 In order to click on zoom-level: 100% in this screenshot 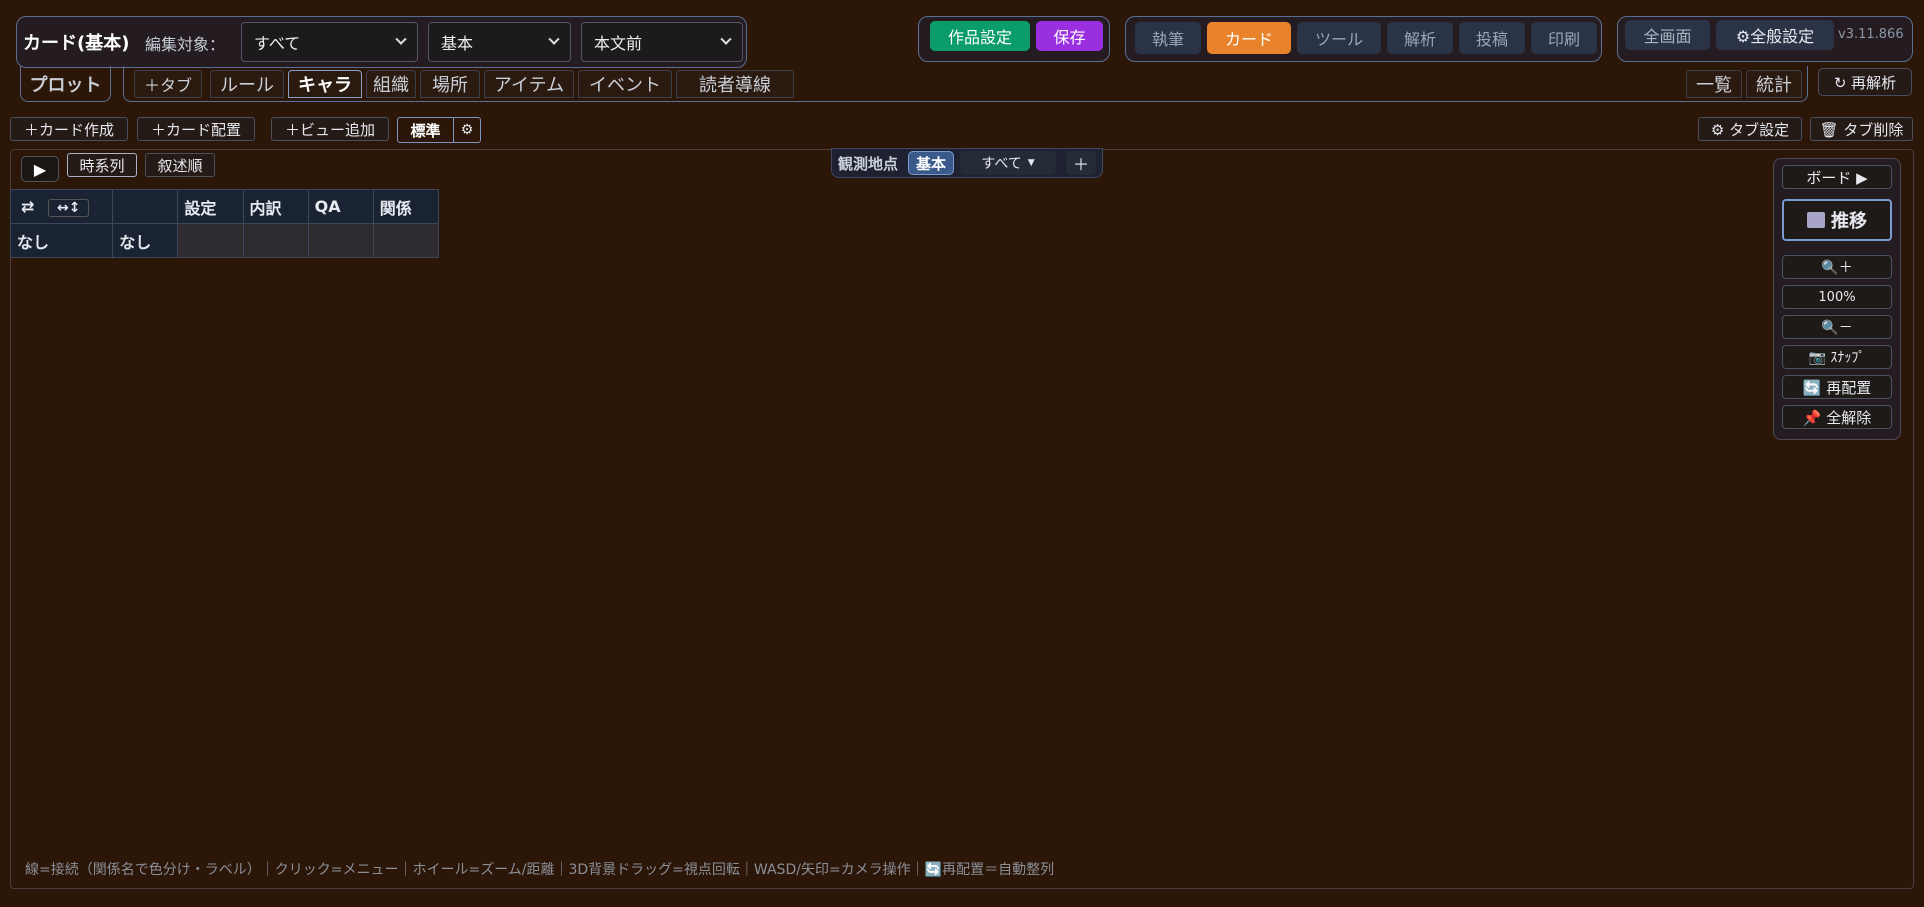, I will do `click(1837, 297)`.